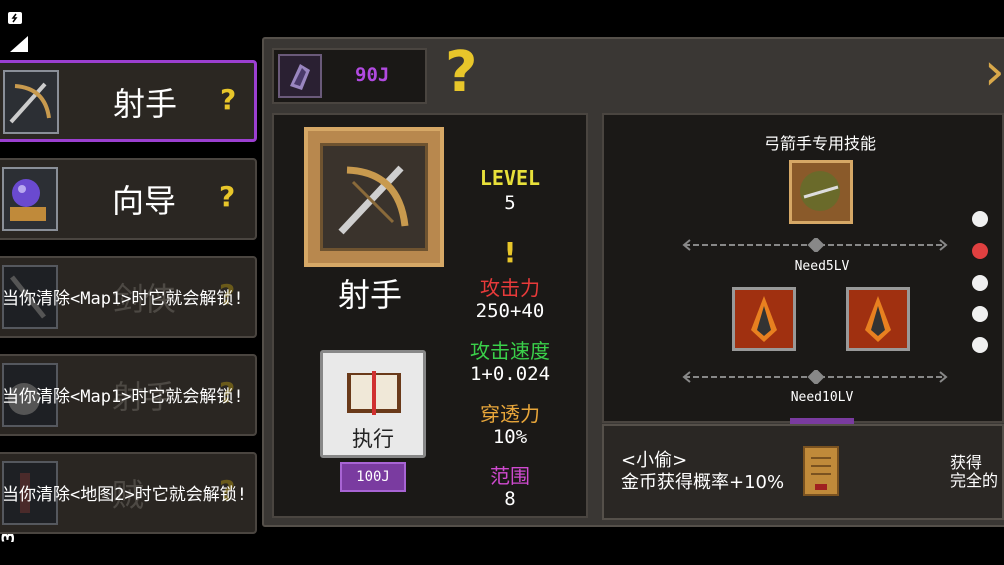 The image size is (1004, 565). What do you see at coordinates (510, 252) in the screenshot?
I see `level-up-alert-icon: !` at bounding box center [510, 252].